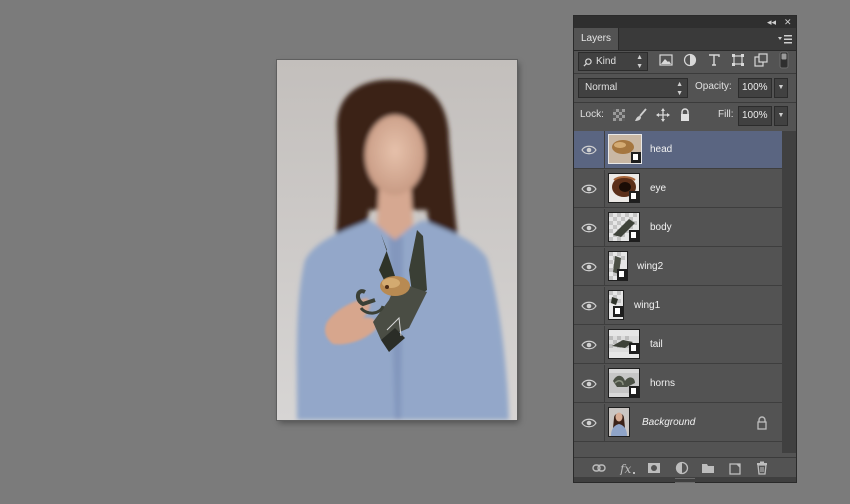 The width and height of the screenshot is (850, 504). What do you see at coordinates (713, 86) in the screenshot?
I see `opacity-label: Opacity:` at bounding box center [713, 86].